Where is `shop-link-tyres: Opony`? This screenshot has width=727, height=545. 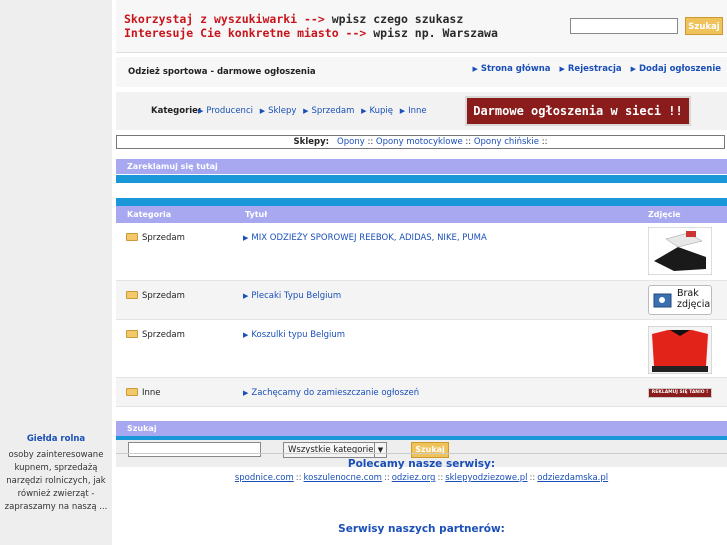
shop-link-tyres: Opony is located at coordinates (351, 142).